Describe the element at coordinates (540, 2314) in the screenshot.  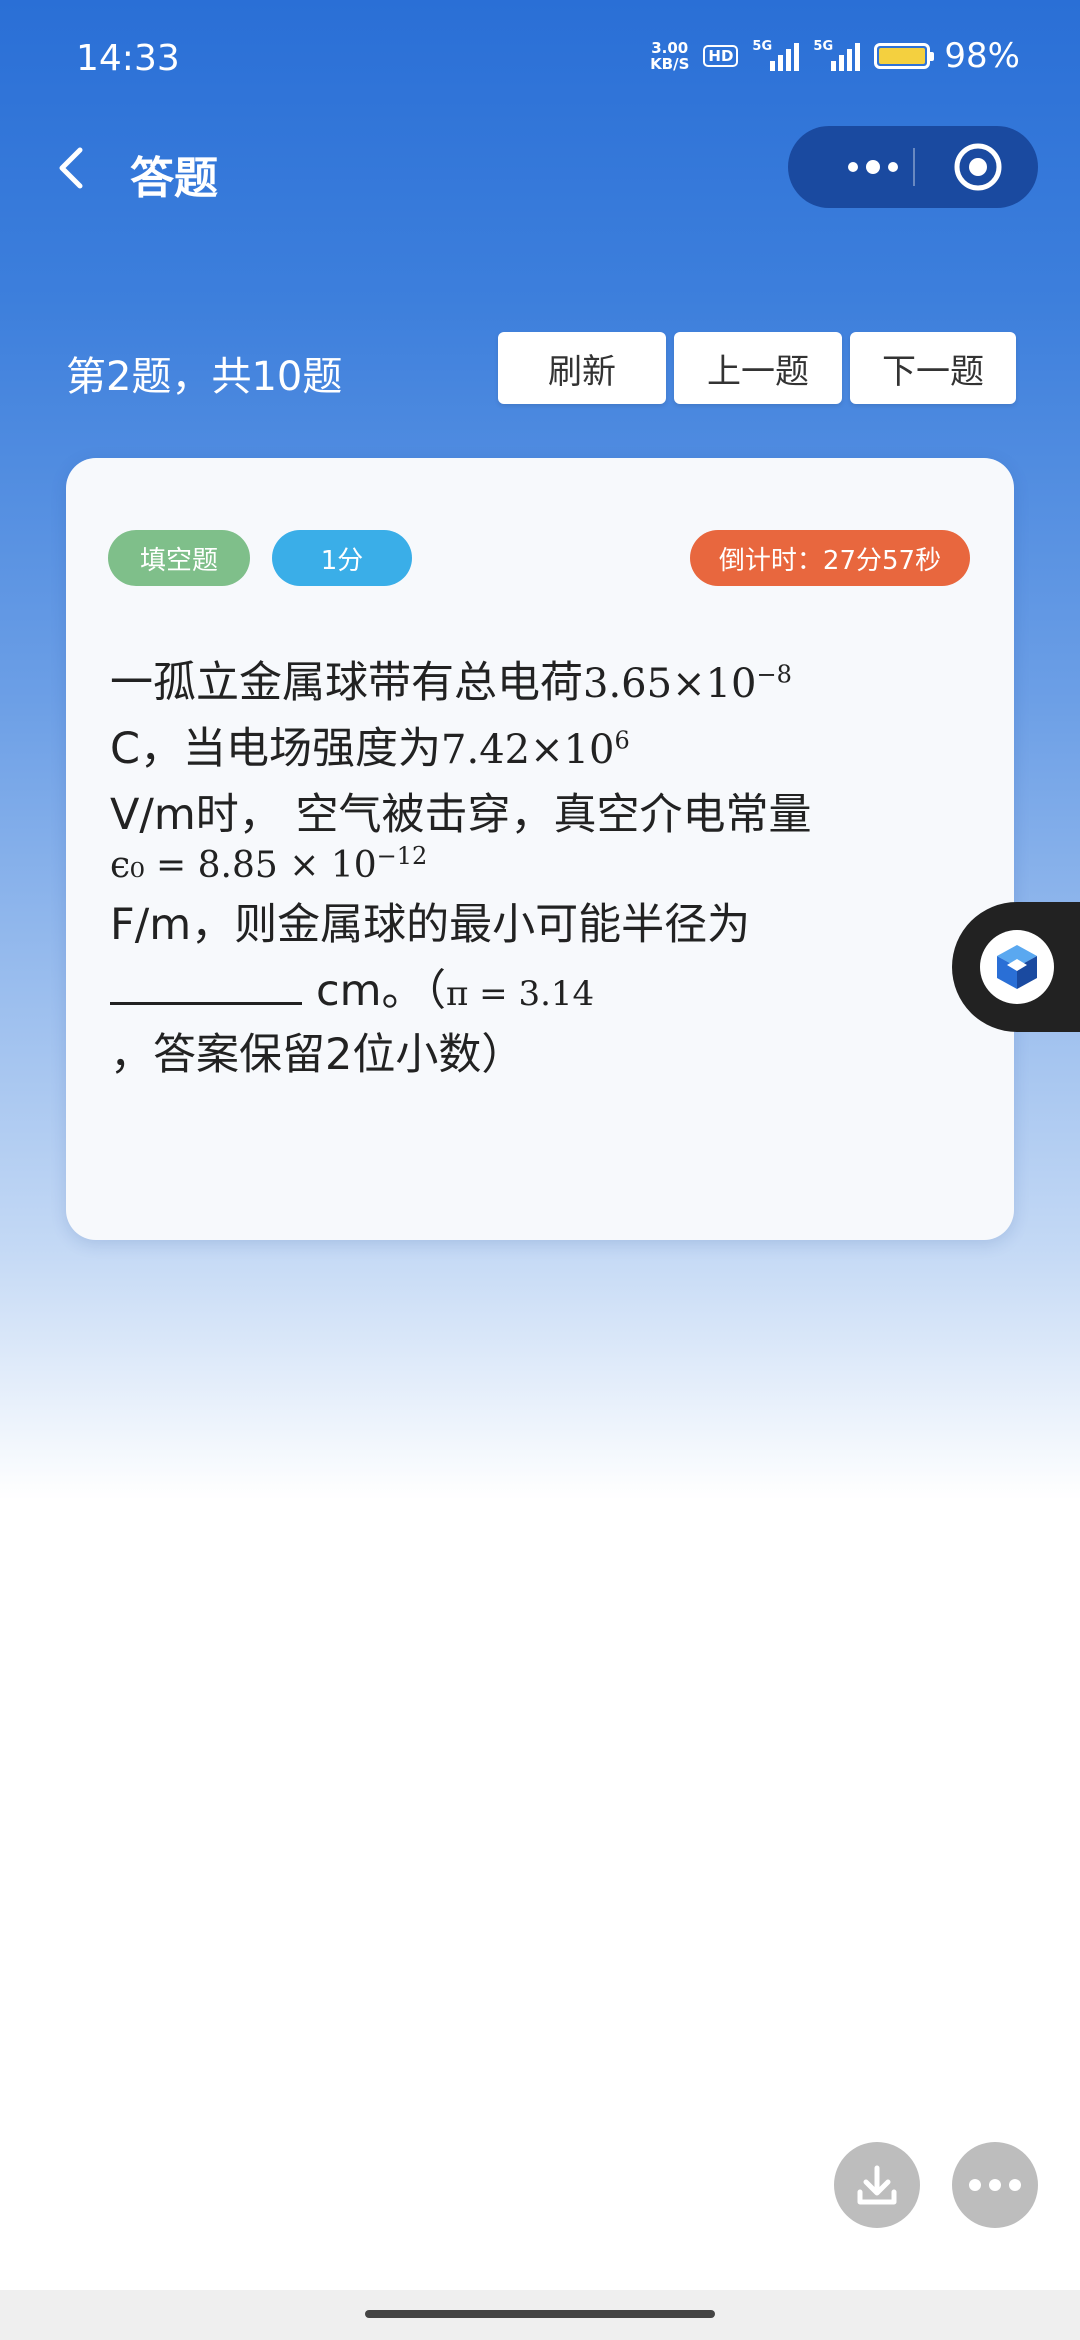
I see `home-indicator` at that location.